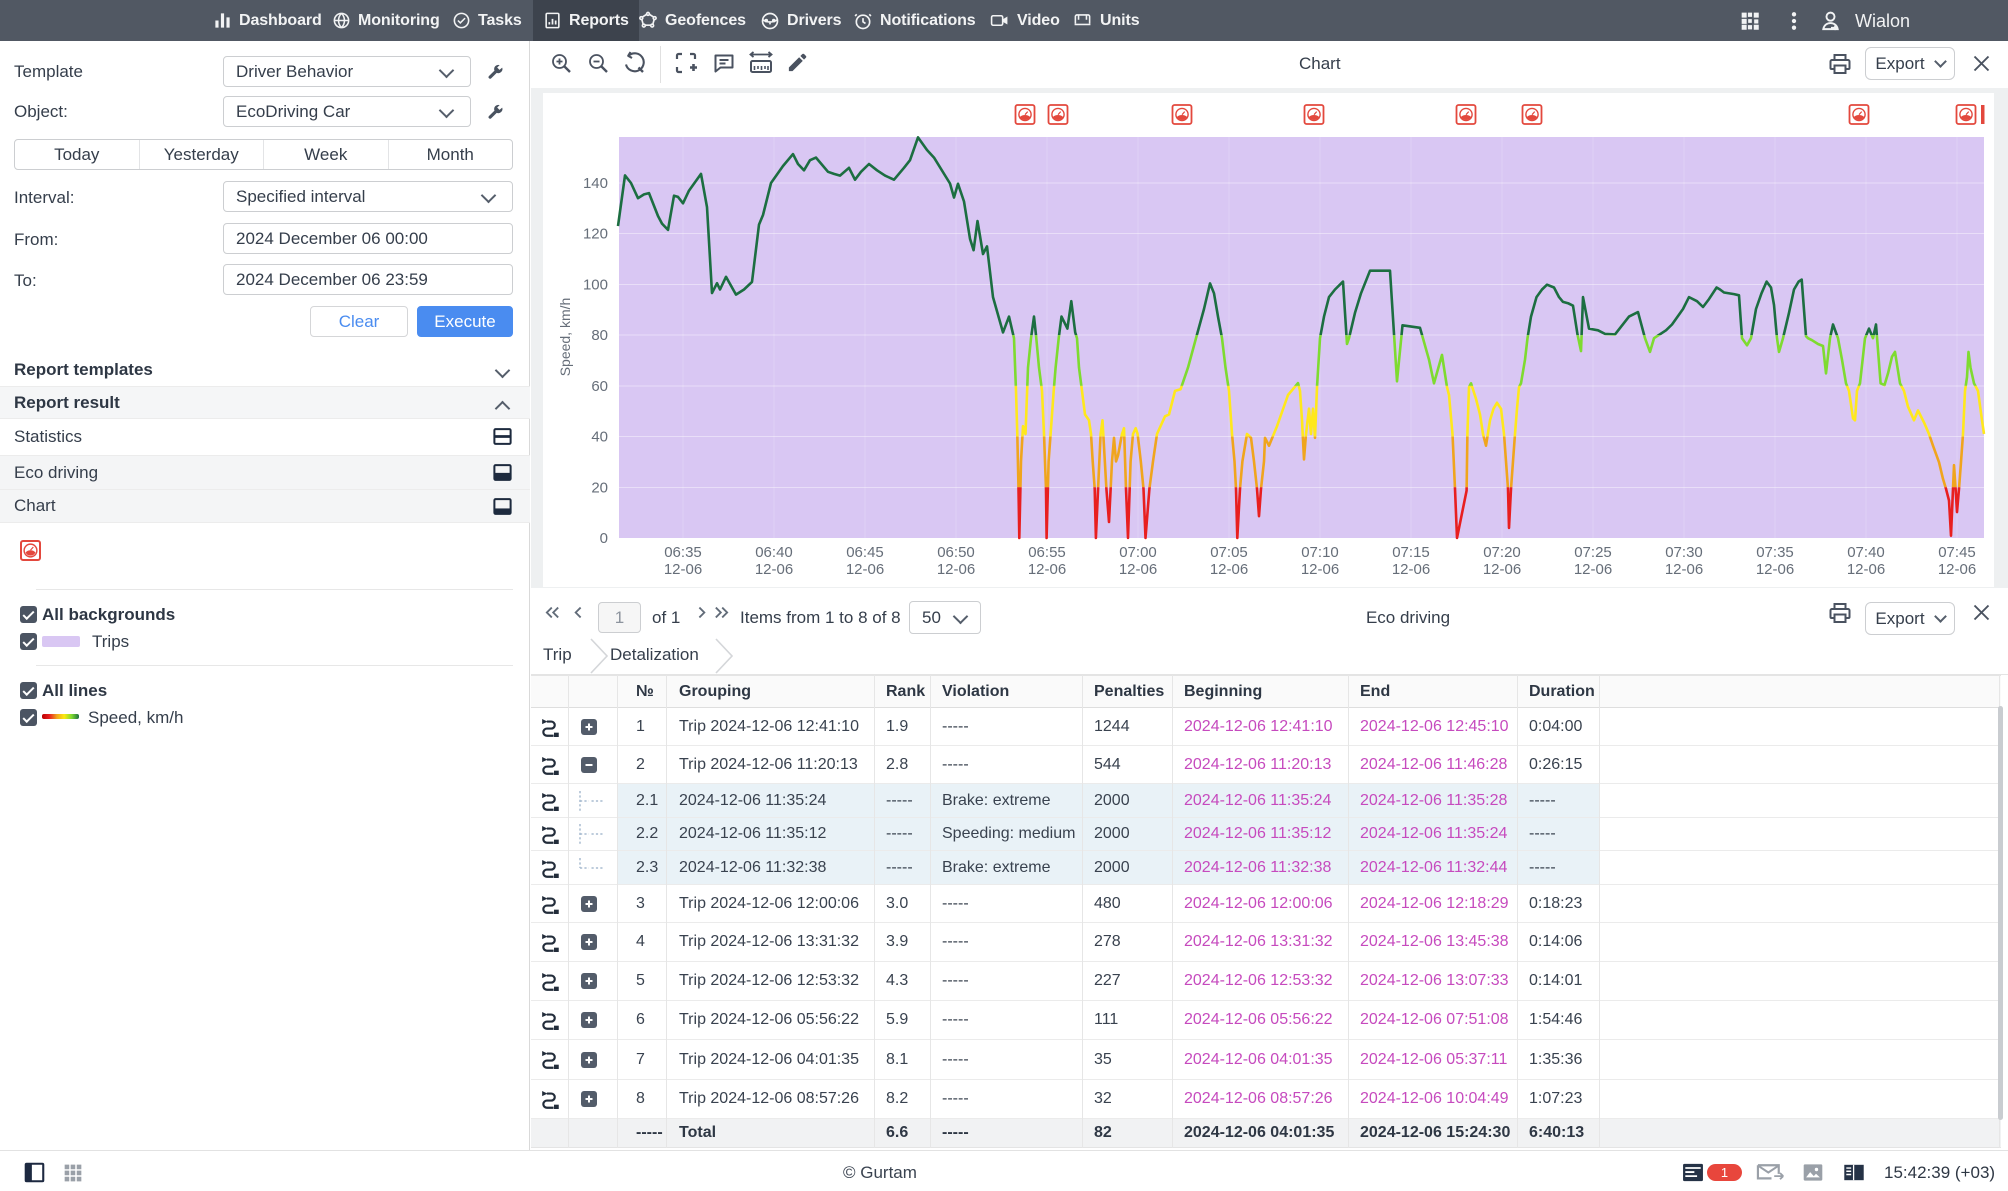  Describe the element at coordinates (565, 337) in the screenshot. I see `svg-text: Speed, km/h` at that location.